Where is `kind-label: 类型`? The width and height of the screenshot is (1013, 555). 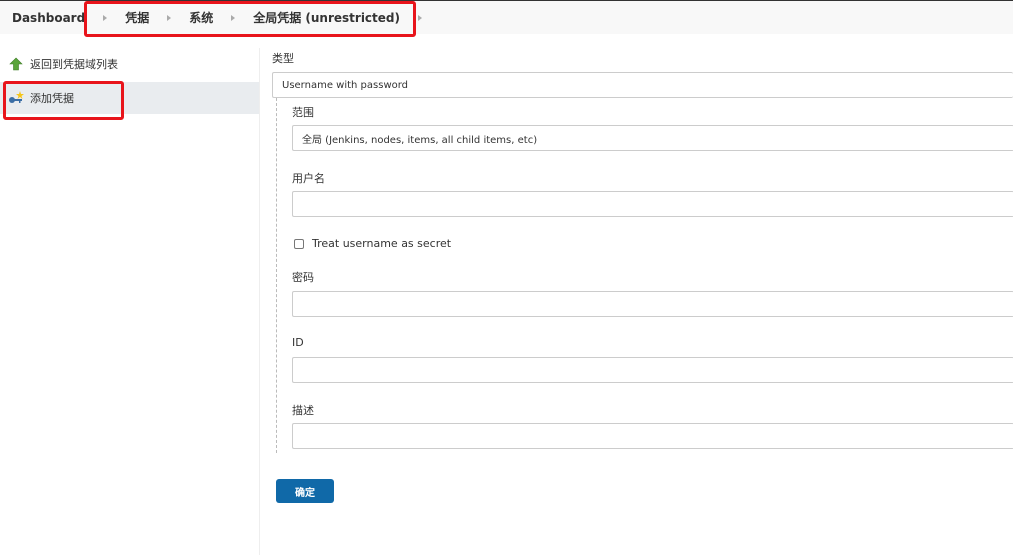
kind-label: 类型 is located at coordinates (283, 58).